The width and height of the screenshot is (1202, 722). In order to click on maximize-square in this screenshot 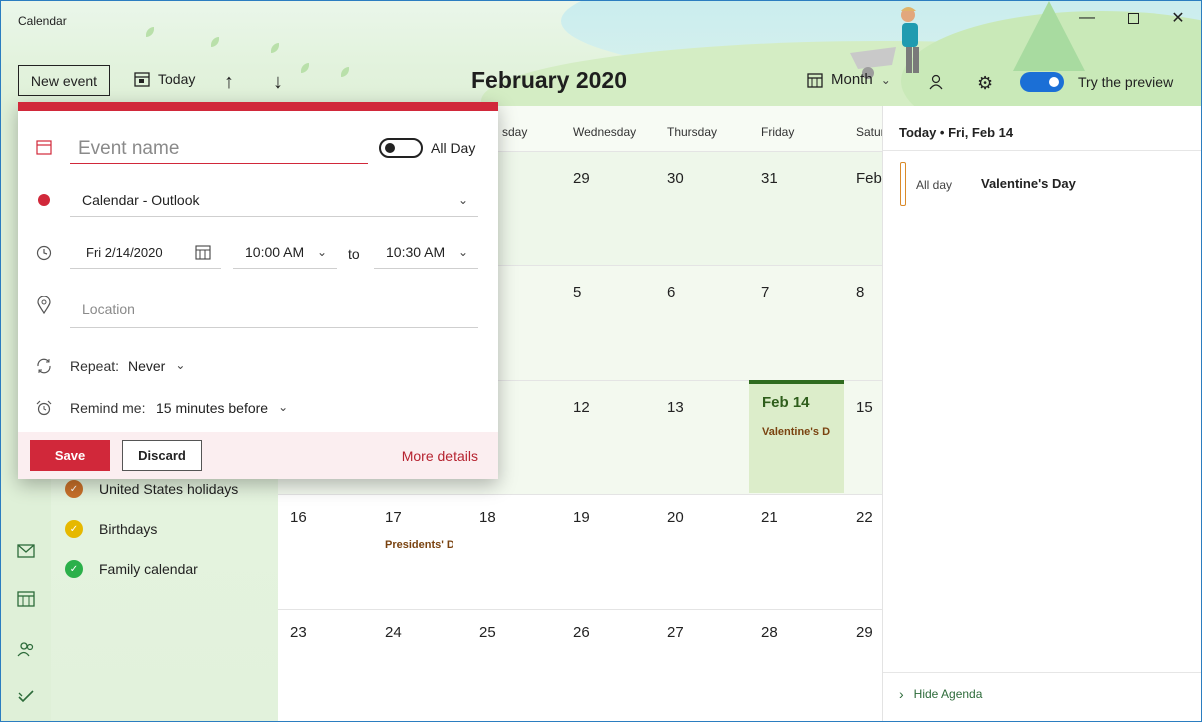, I will do `click(1133, 18)`.